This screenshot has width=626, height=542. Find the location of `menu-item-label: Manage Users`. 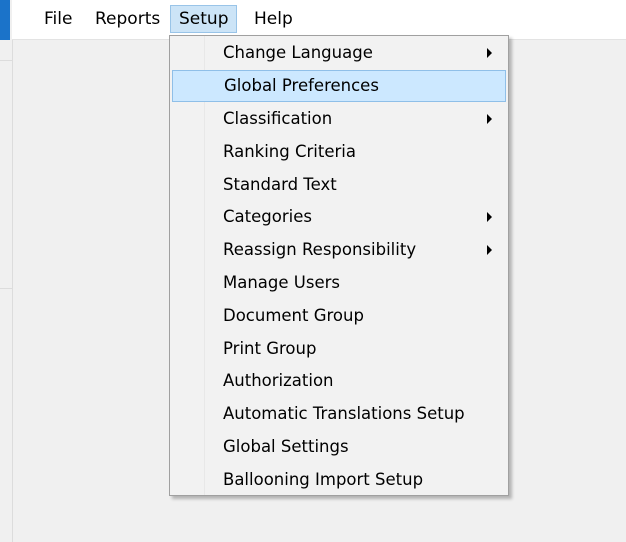

menu-item-label: Manage Users is located at coordinates (281, 282).